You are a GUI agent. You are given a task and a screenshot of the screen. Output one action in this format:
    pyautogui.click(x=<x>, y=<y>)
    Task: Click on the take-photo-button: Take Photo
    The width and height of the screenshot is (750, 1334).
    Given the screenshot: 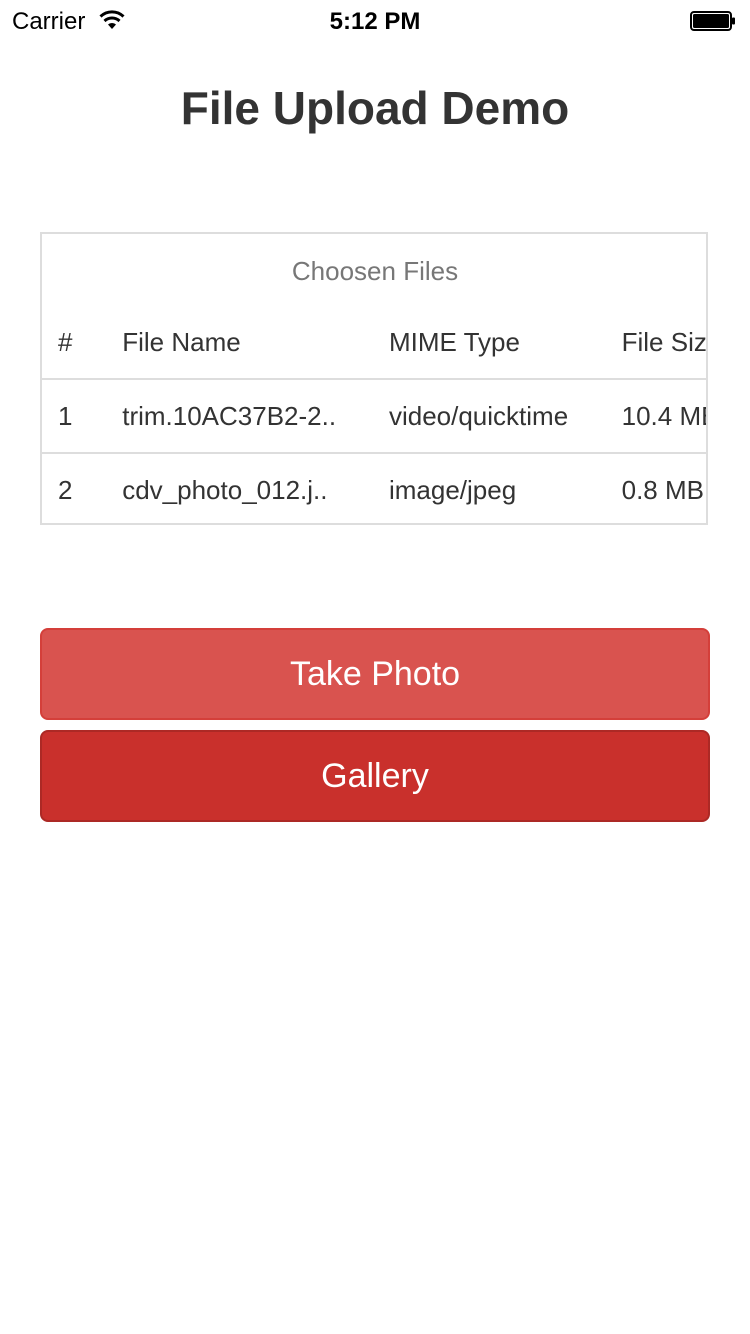 What is the action you would take?
    pyautogui.click(x=375, y=674)
    